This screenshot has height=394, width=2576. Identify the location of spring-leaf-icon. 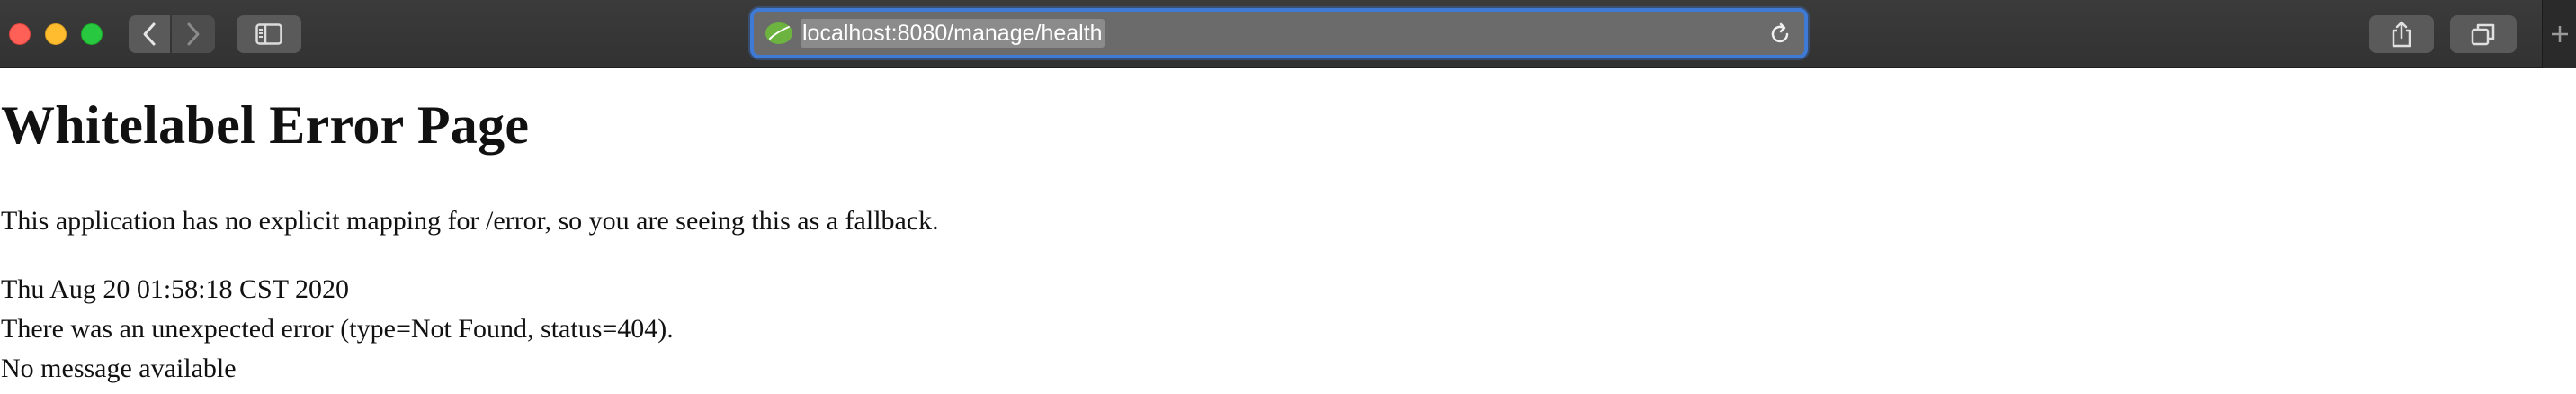
(778, 33).